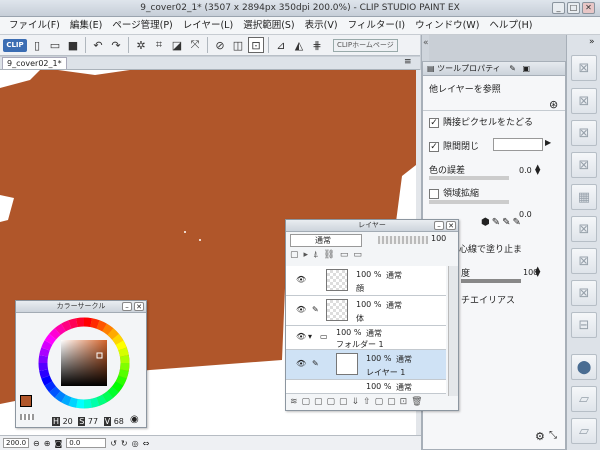 This screenshot has height=450, width=600. I want to click on layer-row: 👁 100 % 通常 顔, so click(366, 281).